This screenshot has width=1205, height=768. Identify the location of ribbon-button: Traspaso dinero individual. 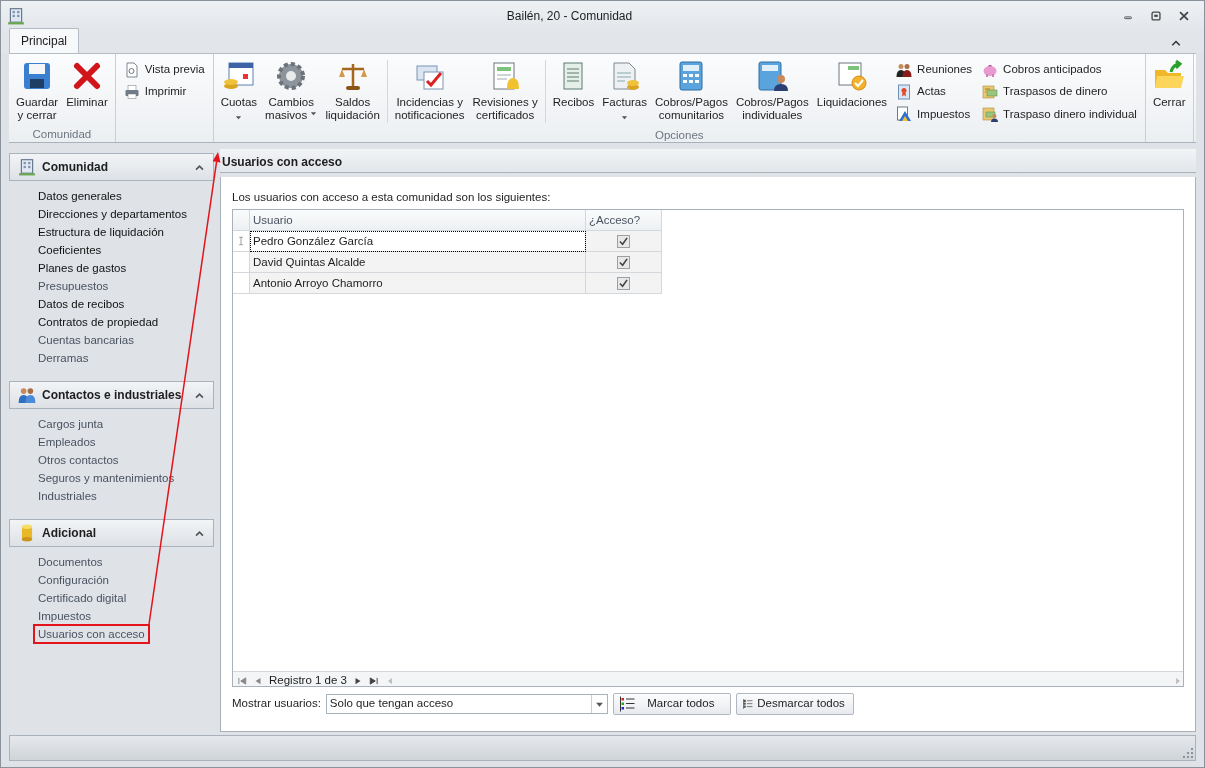
(1059, 114).